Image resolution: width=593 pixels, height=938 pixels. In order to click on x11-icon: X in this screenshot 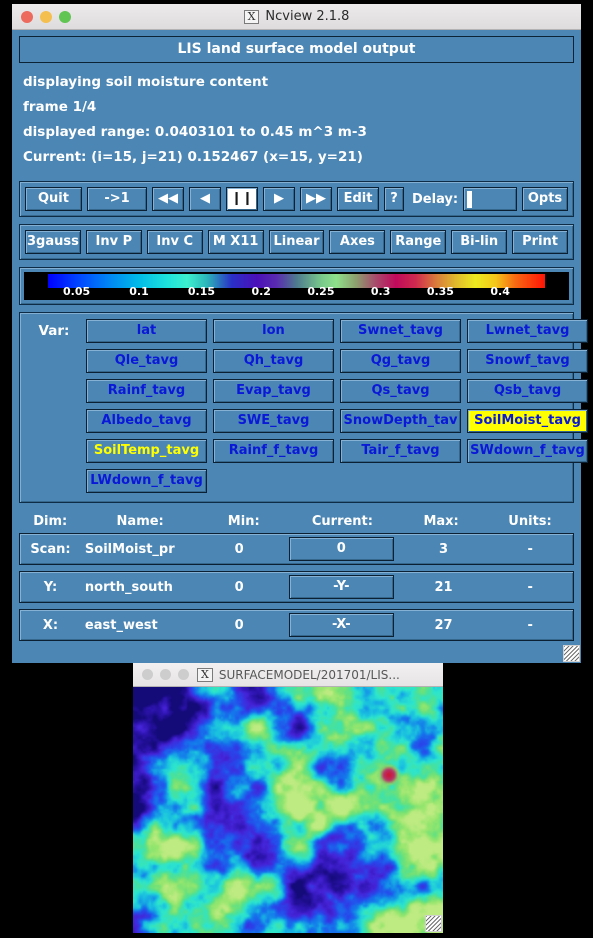, I will do `click(251, 16)`.